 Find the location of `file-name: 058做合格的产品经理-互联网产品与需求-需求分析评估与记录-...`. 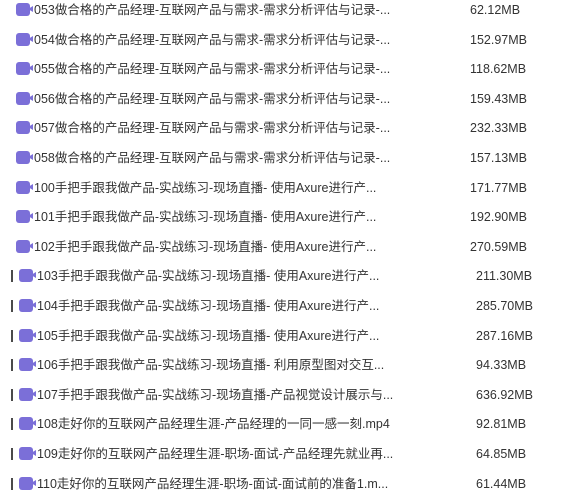

file-name: 058做合格的产品经理-互联网产品与需求-需求分析评估与记录-... is located at coordinates (212, 158).